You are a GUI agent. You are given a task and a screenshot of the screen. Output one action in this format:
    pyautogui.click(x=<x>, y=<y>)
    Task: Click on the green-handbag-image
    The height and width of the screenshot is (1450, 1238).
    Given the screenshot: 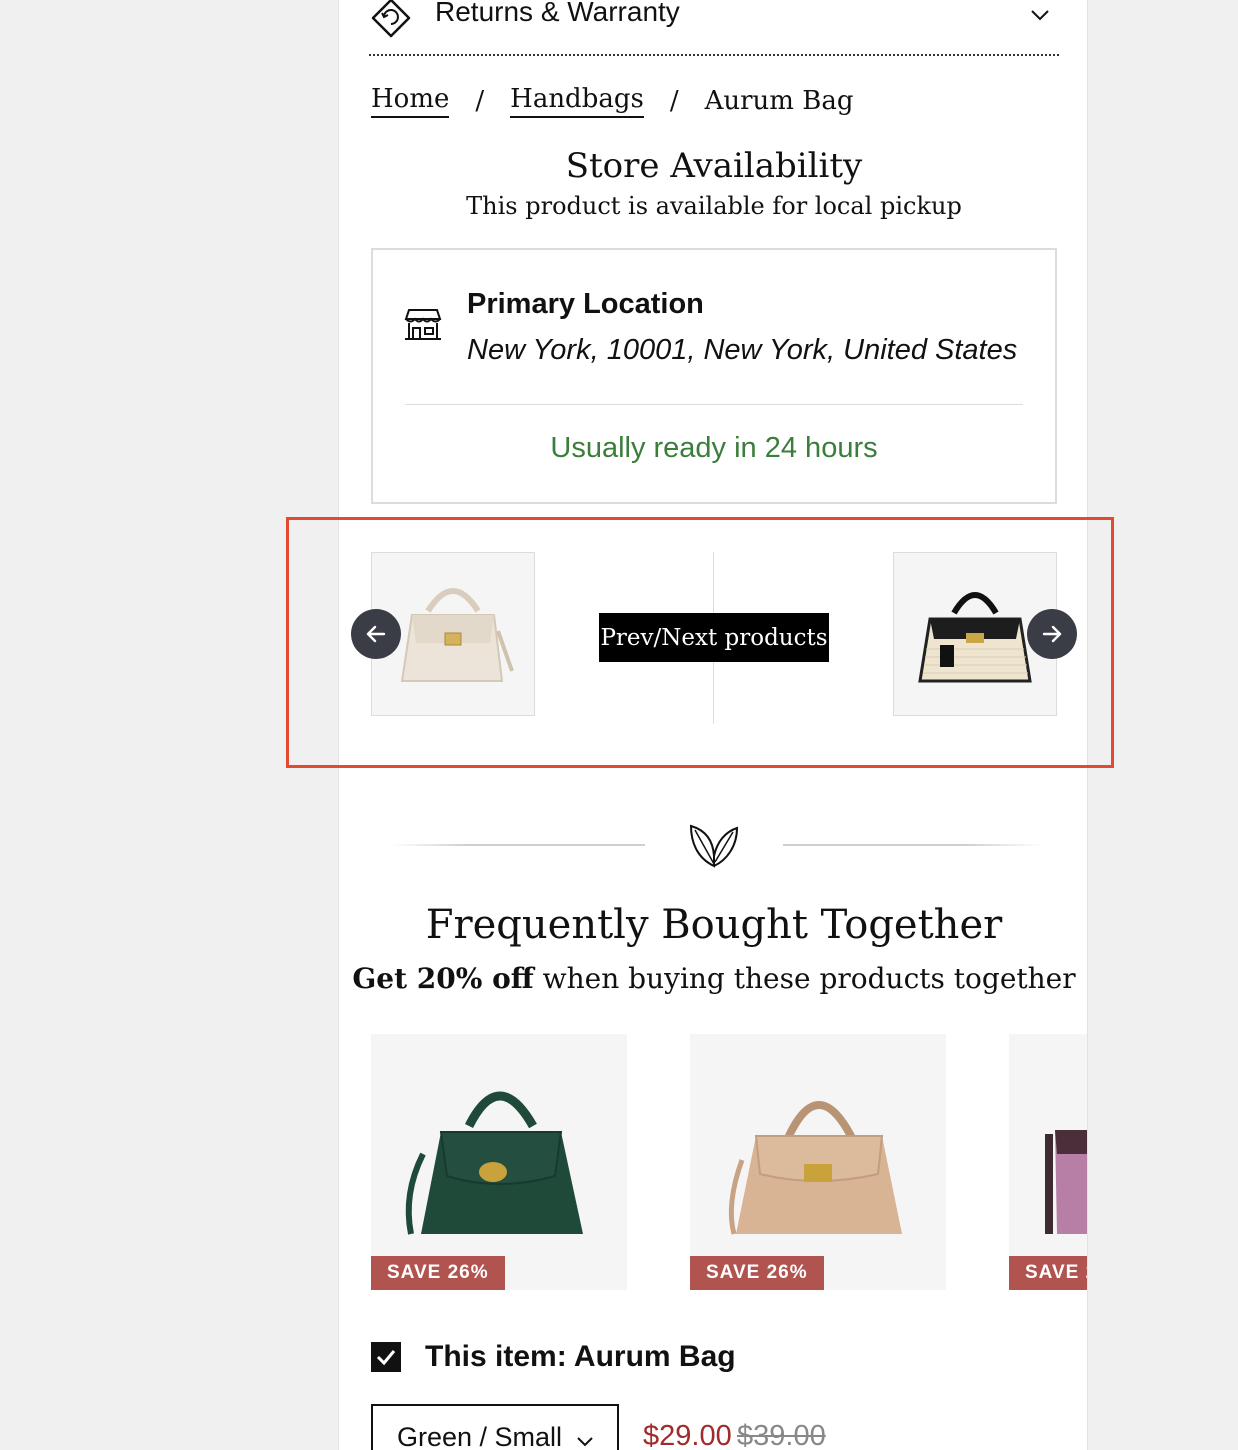 What is the action you would take?
    pyautogui.click(x=494, y=1163)
    